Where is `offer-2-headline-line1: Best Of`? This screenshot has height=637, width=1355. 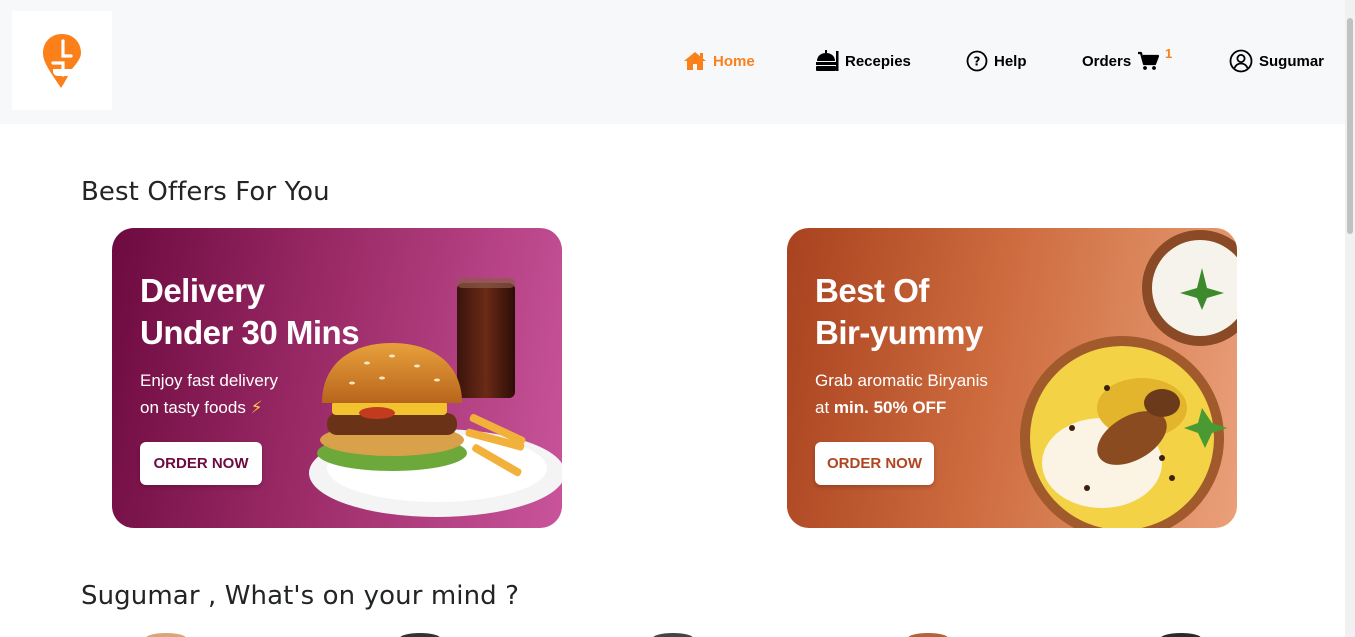
offer-2-headline-line1: Best Of is located at coordinates (872, 290).